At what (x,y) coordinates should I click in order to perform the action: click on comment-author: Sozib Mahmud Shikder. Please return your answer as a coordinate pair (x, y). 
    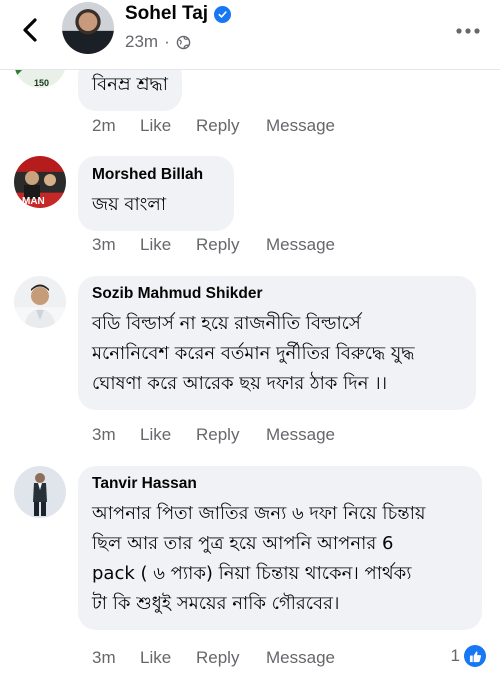
    Looking at the image, I should click on (277, 294).